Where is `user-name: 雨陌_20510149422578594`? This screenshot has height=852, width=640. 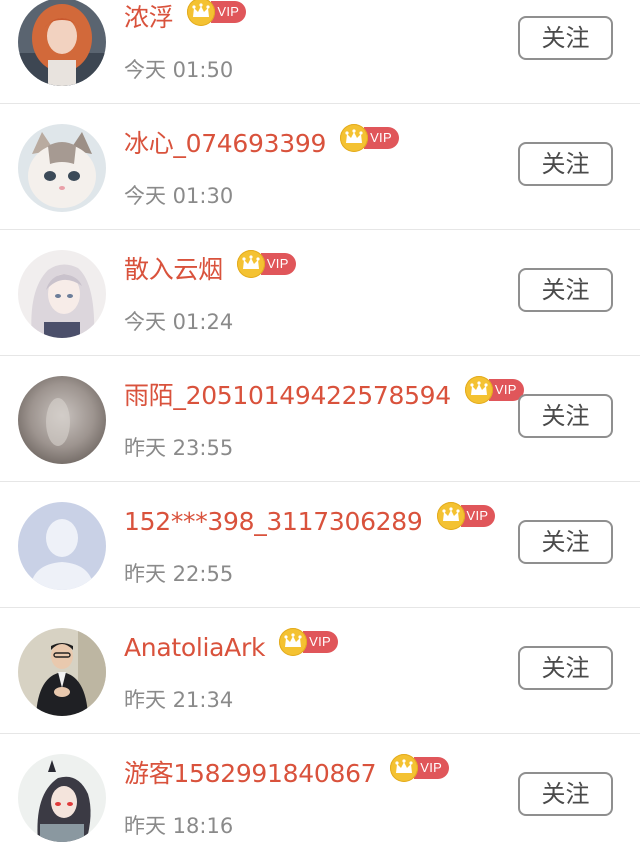 user-name: 雨陌_20510149422578594 is located at coordinates (287, 396).